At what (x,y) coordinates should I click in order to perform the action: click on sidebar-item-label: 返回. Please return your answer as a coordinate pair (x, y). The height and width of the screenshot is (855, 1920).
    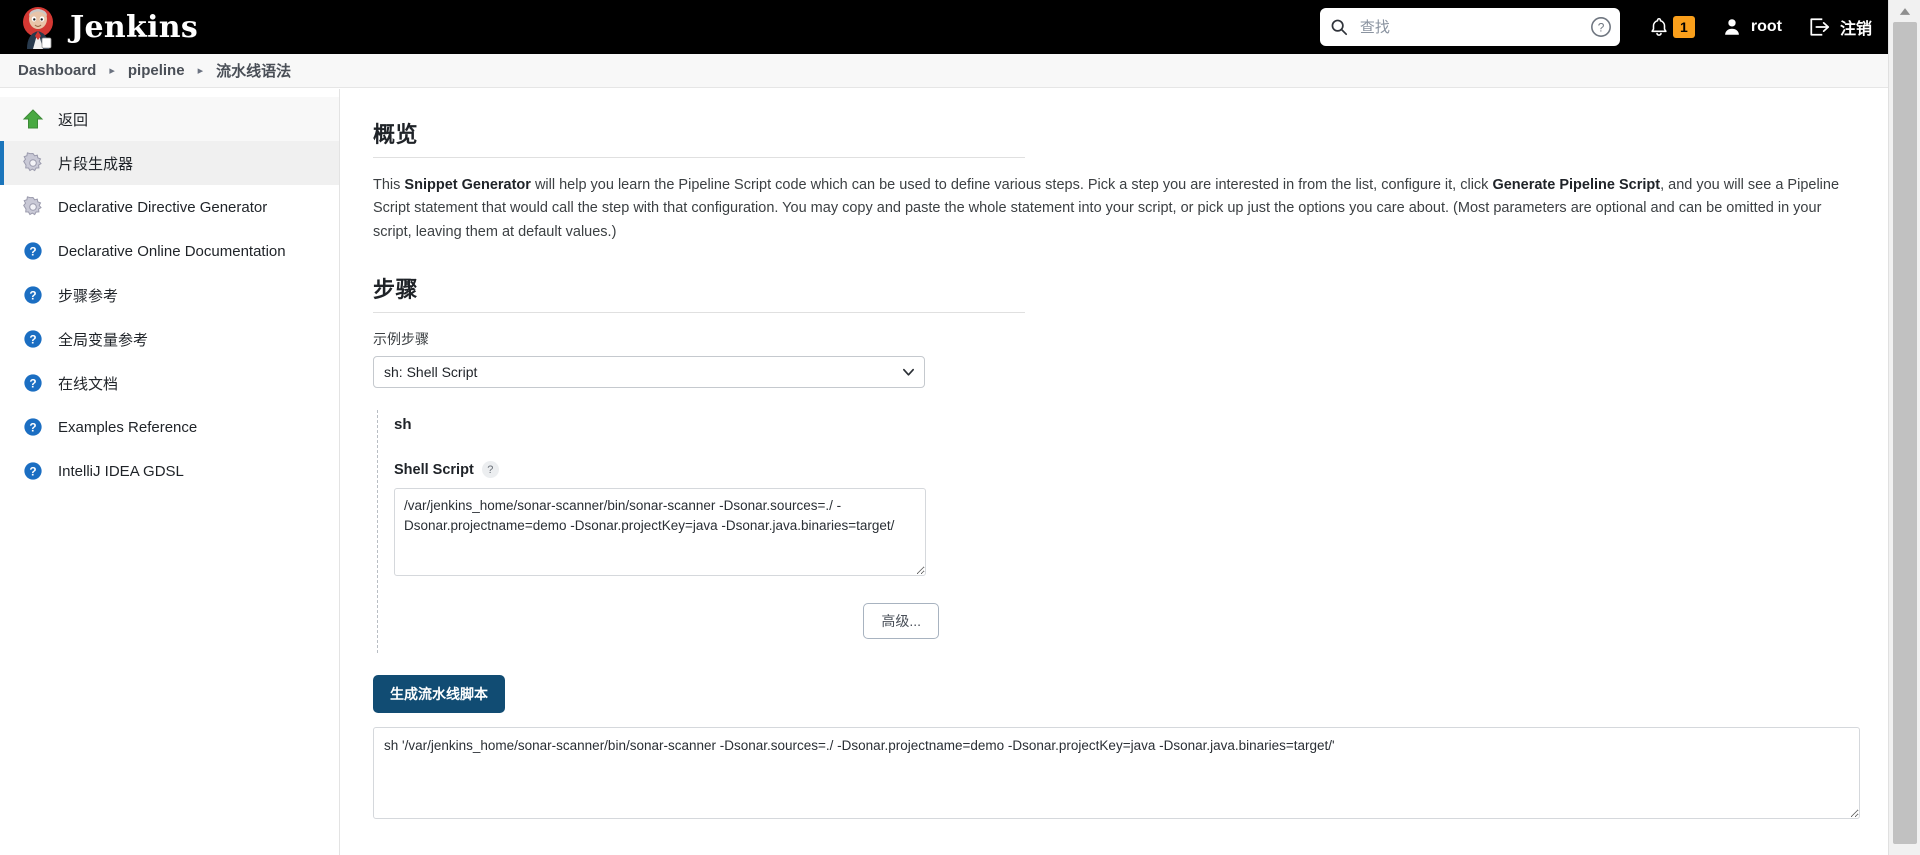
    Looking at the image, I should click on (73, 120).